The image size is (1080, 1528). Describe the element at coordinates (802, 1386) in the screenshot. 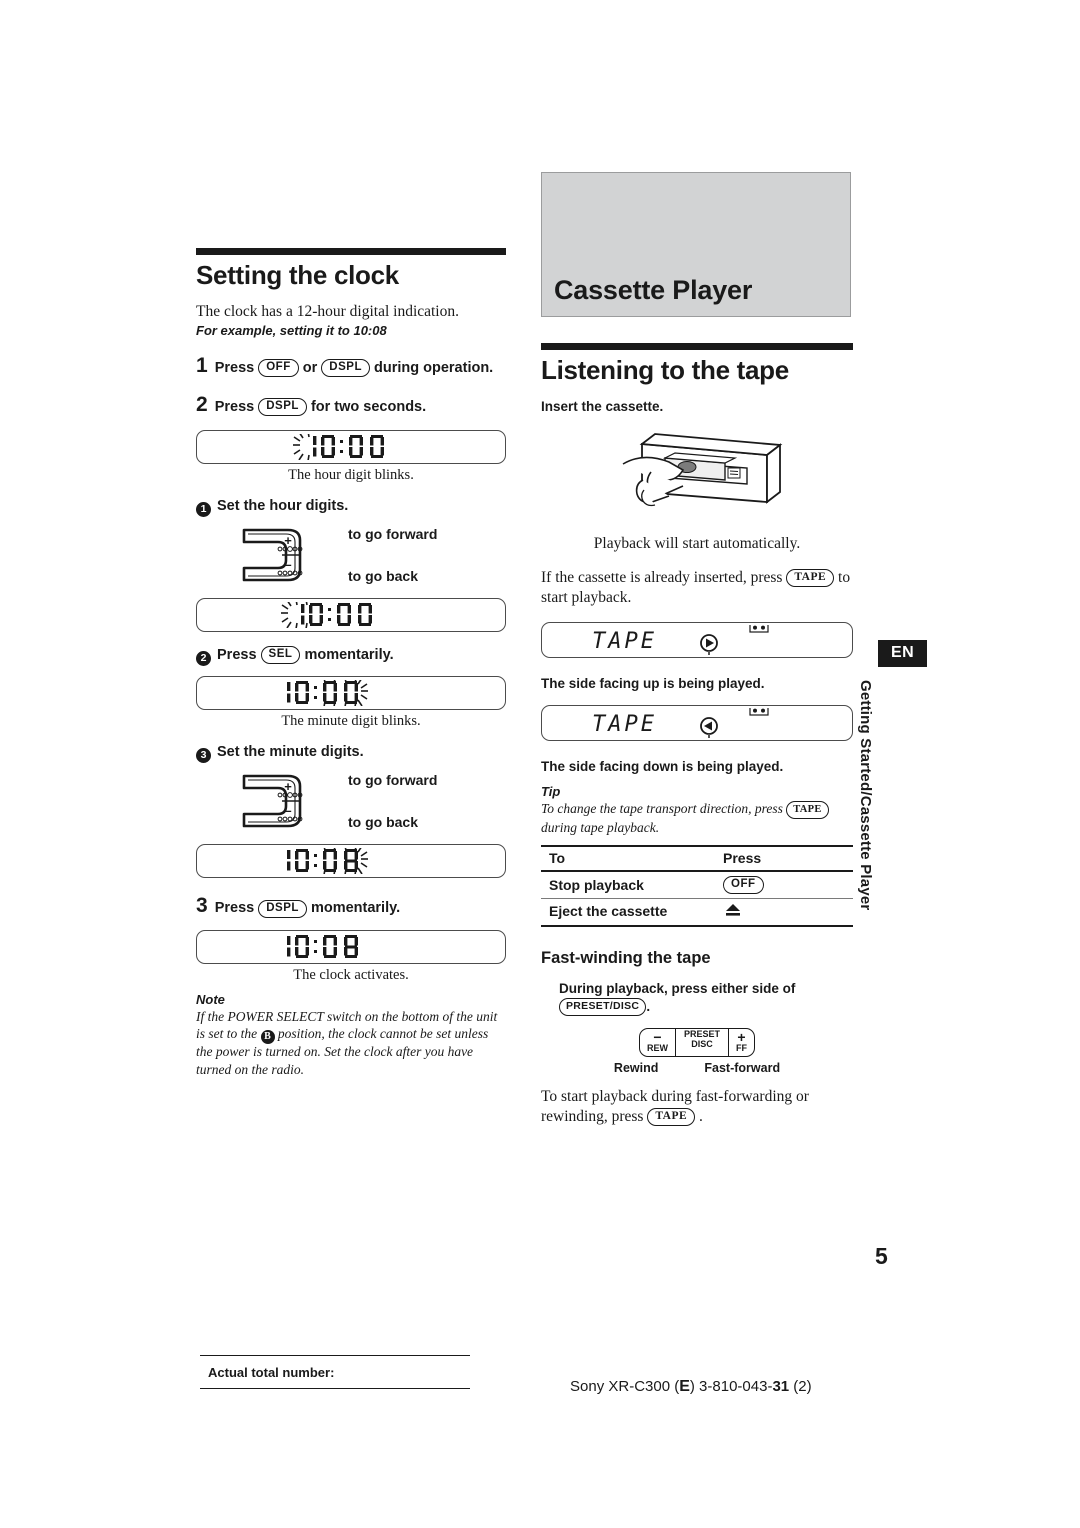

I see `footer-revision: (2)` at that location.